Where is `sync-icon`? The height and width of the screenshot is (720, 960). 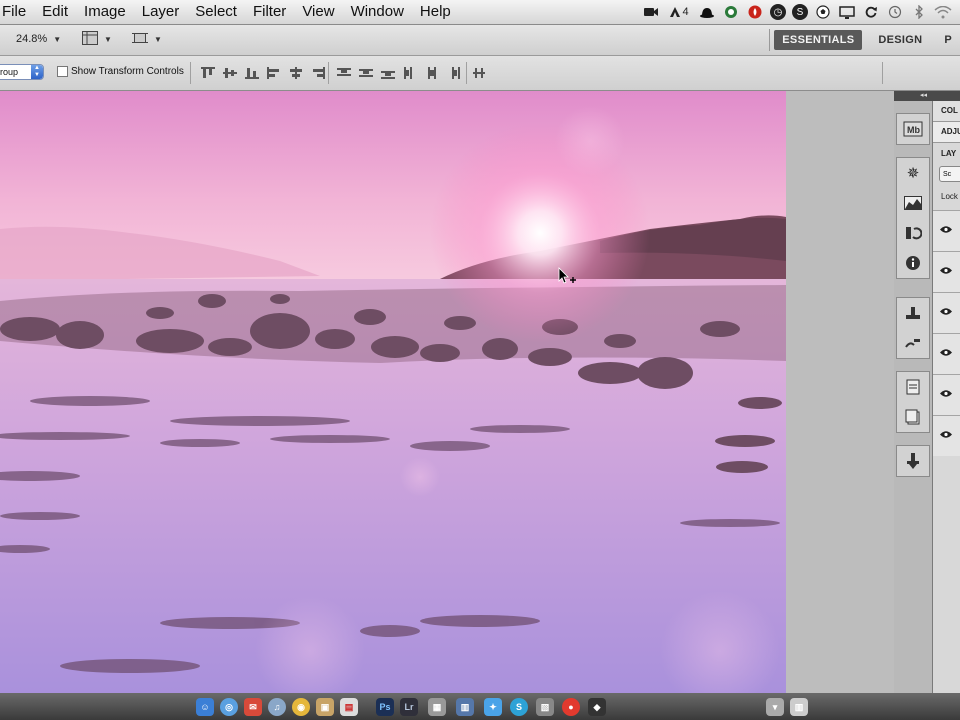
sync-icon is located at coordinates (871, 12).